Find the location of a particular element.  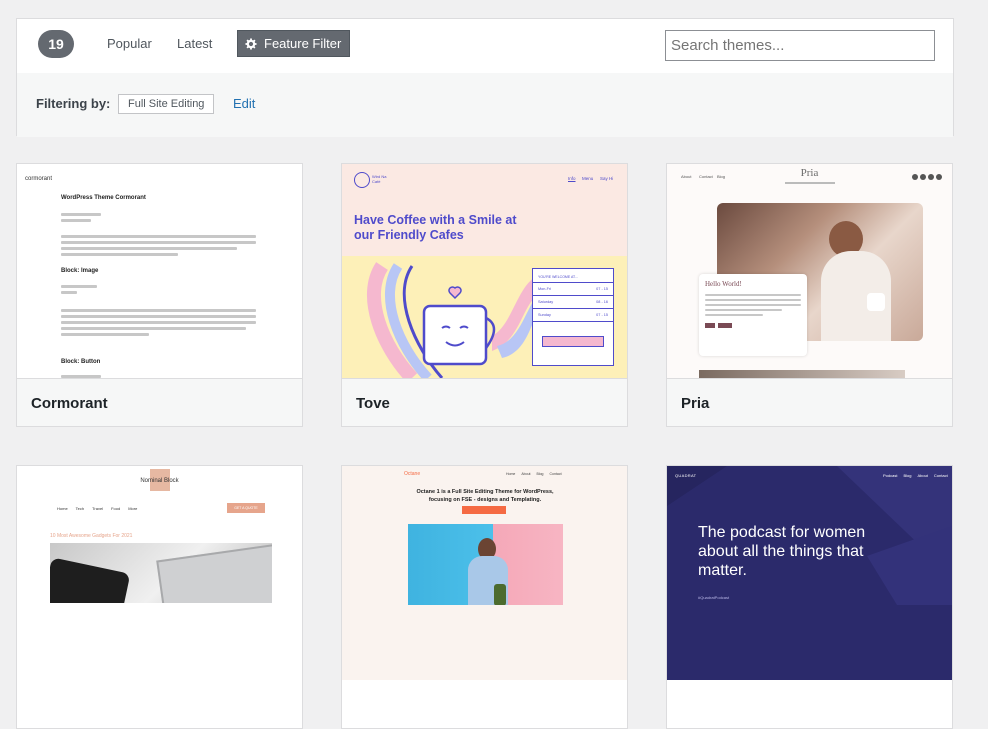

preview-nav-menu: Menu is located at coordinates (588, 178).